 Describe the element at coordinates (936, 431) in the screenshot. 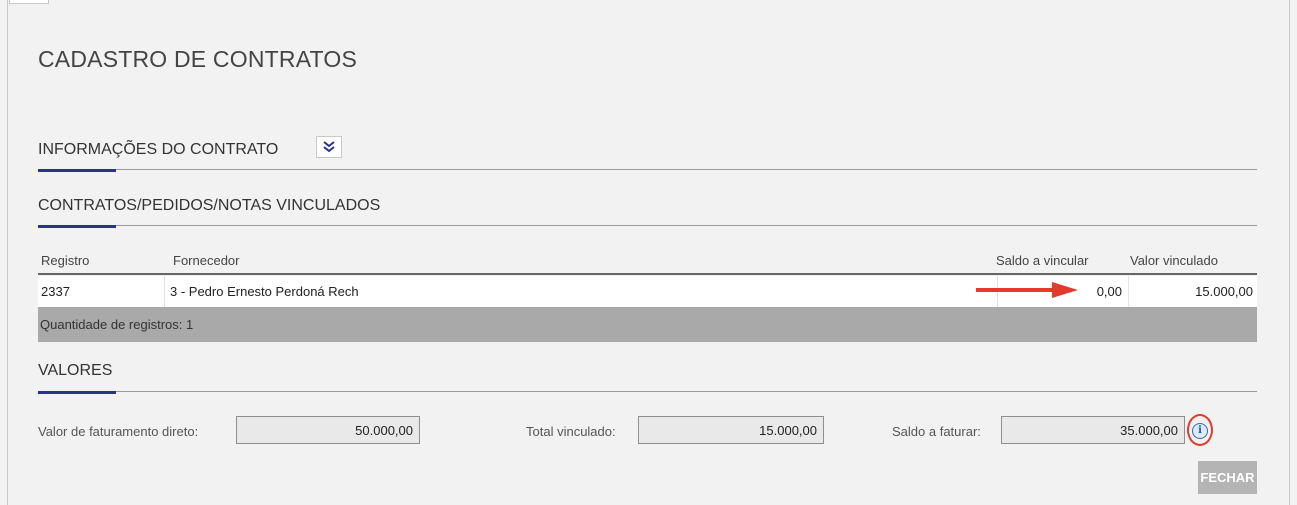

I see `saldo-label: Saldo a faturar:` at that location.